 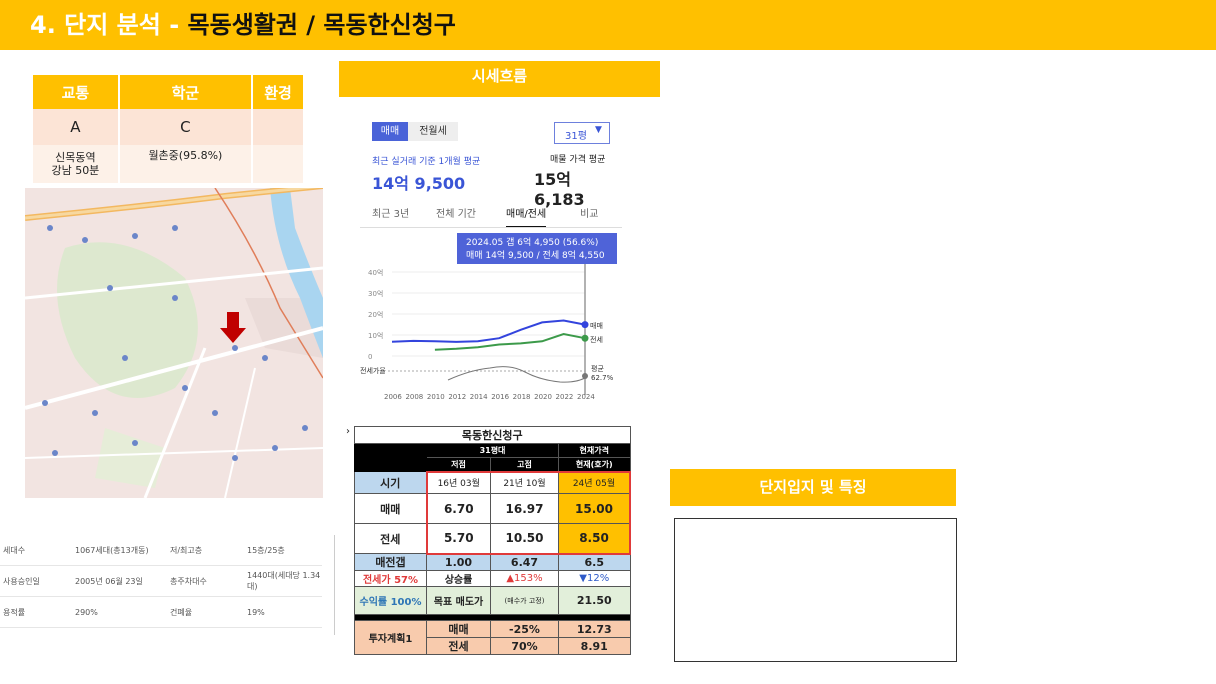 I want to click on legend-avg-value: 62.7%, so click(x=602, y=378).